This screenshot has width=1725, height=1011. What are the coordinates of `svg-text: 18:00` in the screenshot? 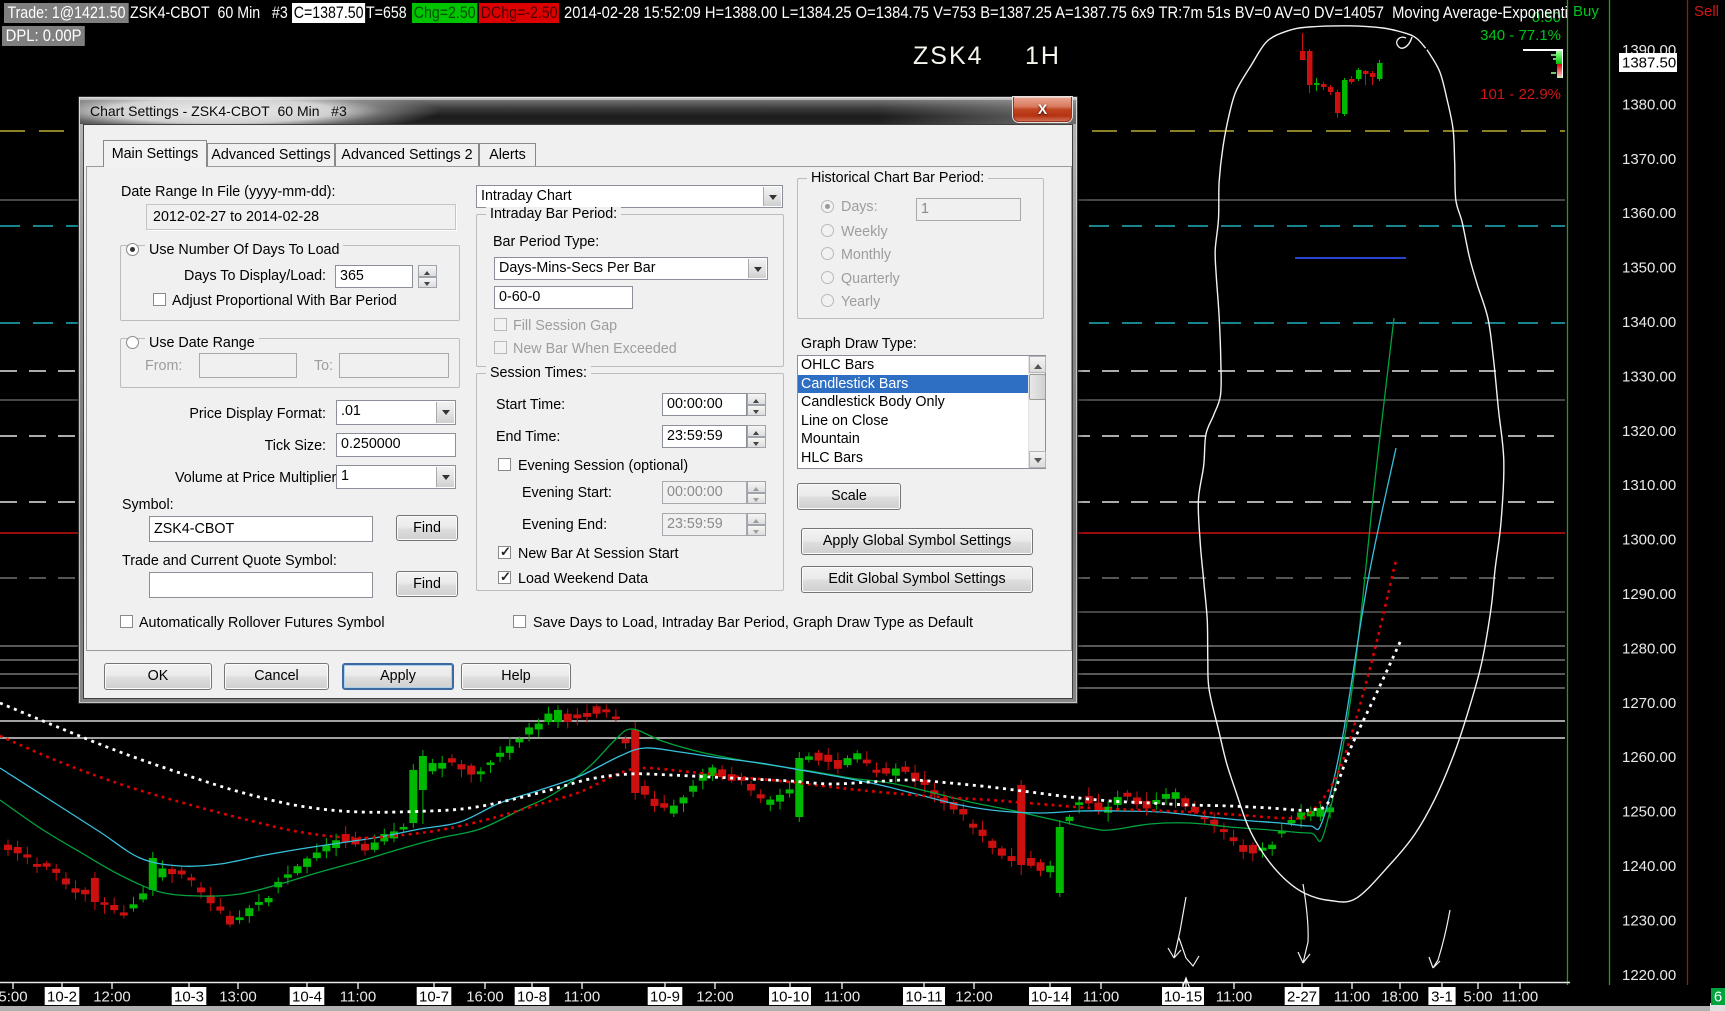 It's located at (1400, 997).